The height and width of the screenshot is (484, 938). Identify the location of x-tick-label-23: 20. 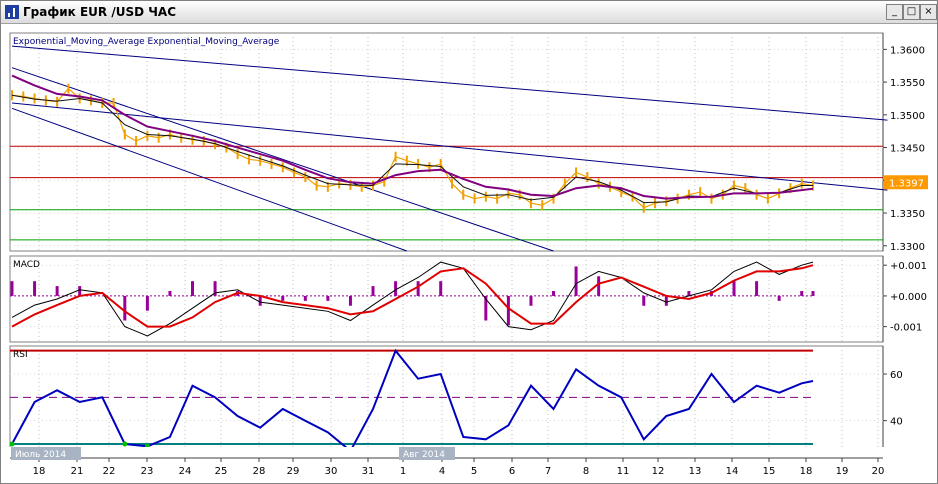
(878, 471).